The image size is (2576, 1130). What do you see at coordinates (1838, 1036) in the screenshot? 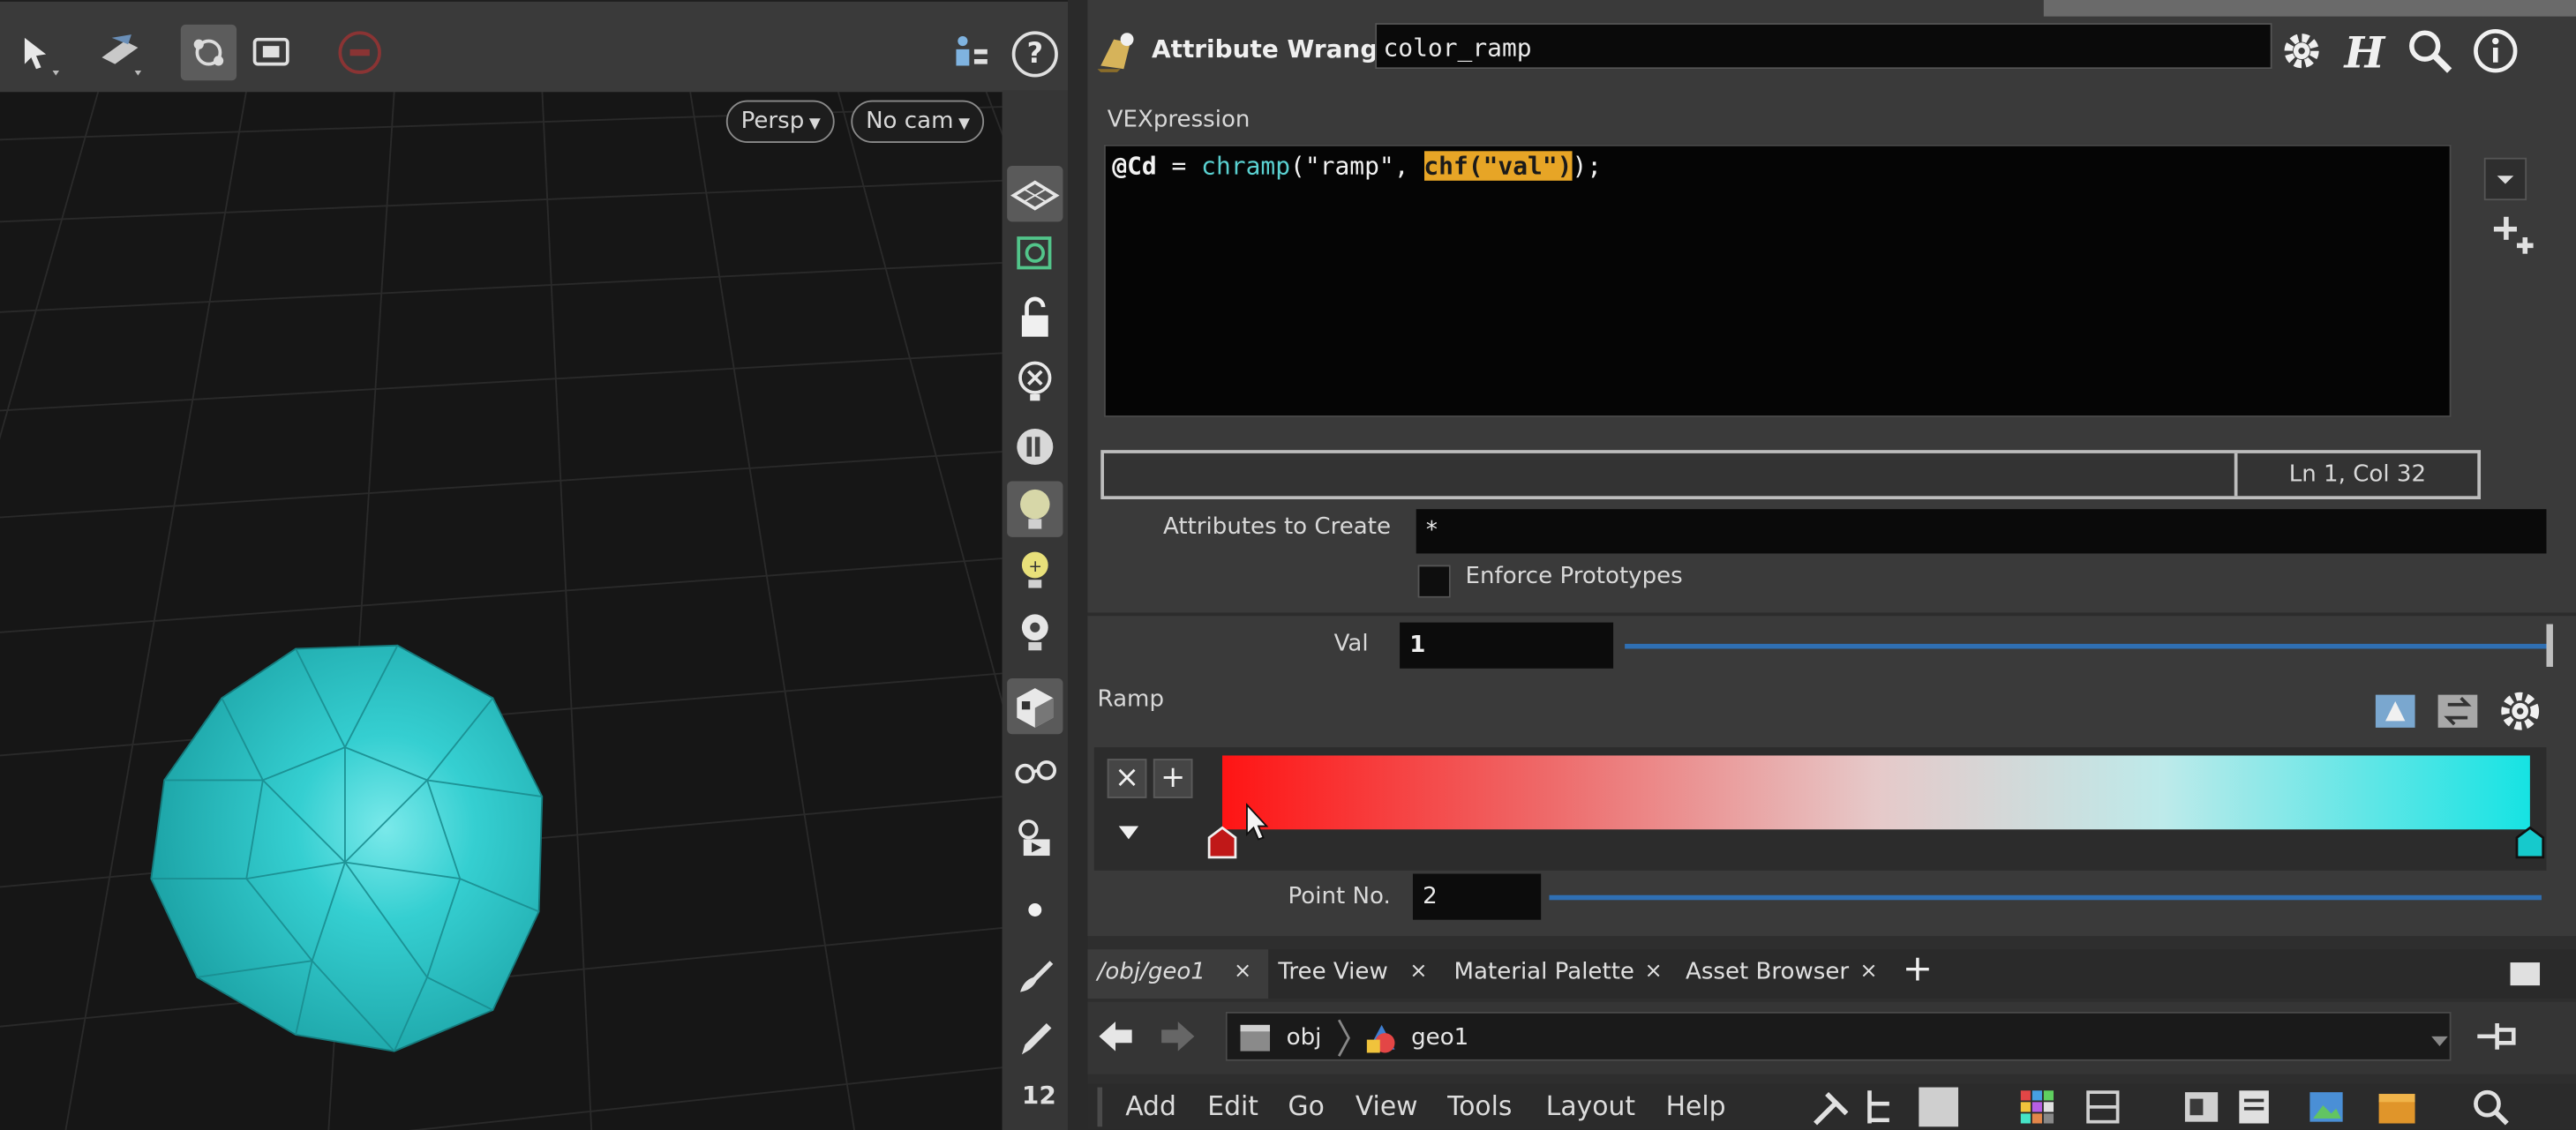
I see `network-path-field: obj geo1` at bounding box center [1838, 1036].